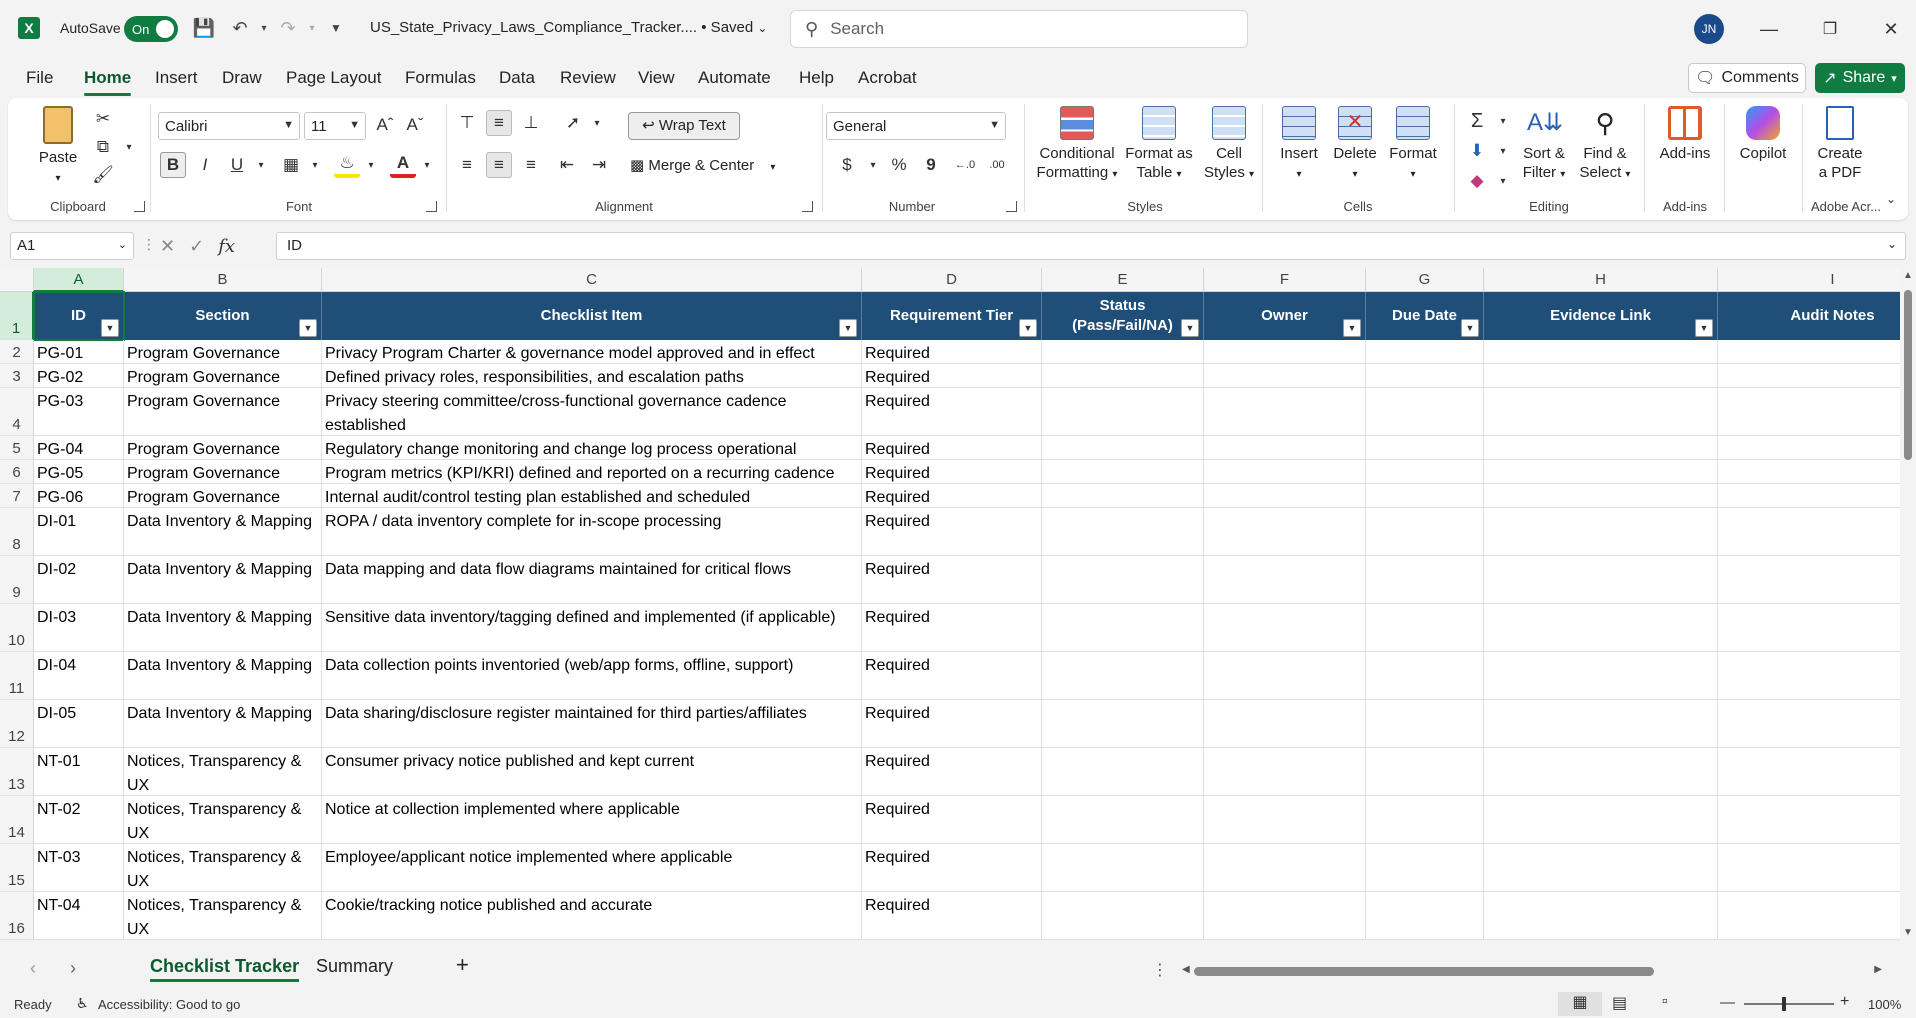  What do you see at coordinates (1160, 970) in the screenshot?
I see `more-sheets-icon: ⋮` at bounding box center [1160, 970].